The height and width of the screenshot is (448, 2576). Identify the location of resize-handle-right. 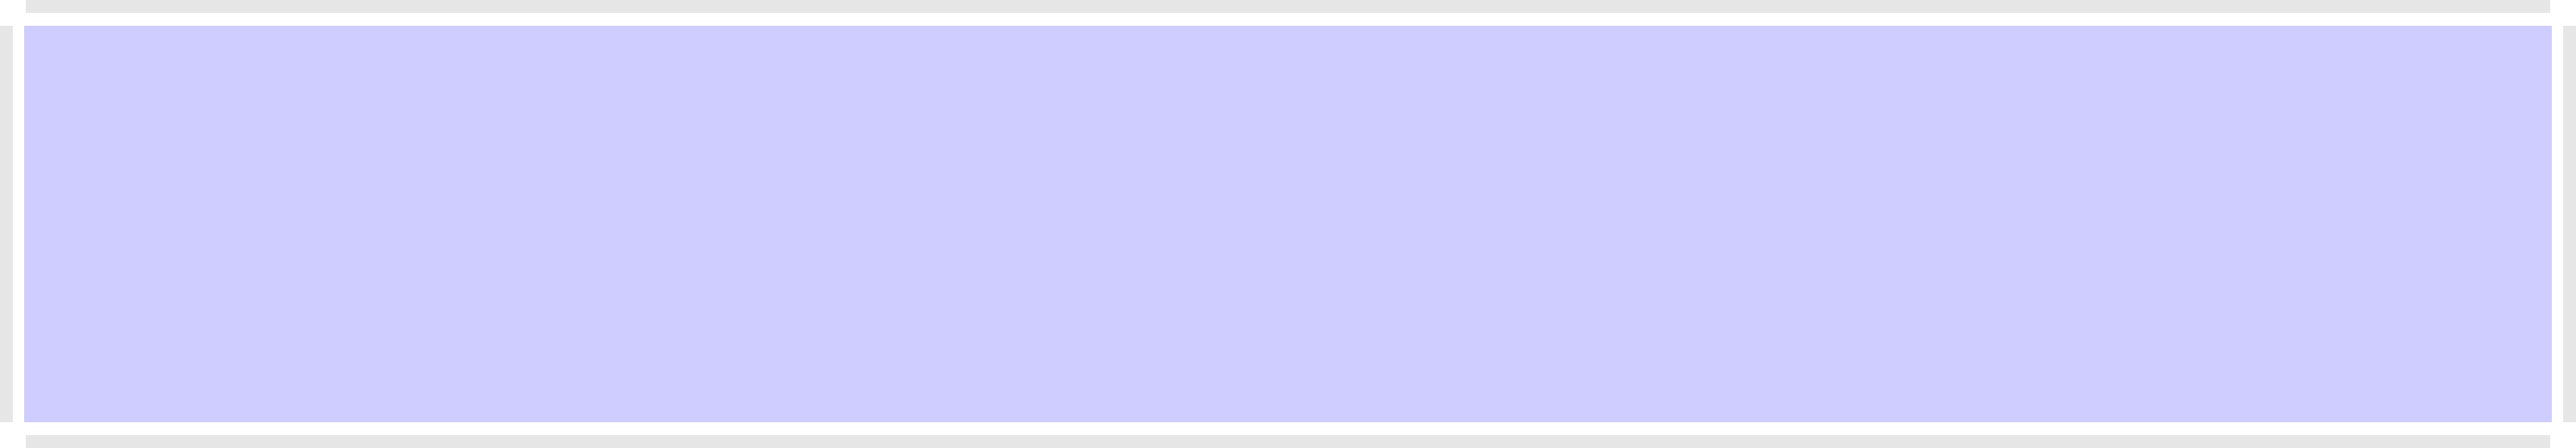
(2569, 224).